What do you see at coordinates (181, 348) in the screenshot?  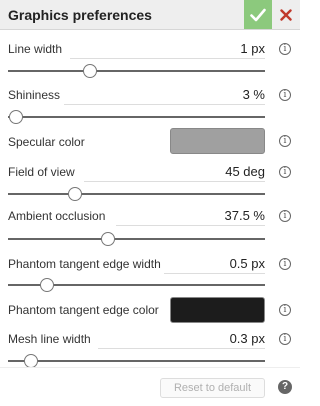 I see `mesh-line-width-field-underline` at bounding box center [181, 348].